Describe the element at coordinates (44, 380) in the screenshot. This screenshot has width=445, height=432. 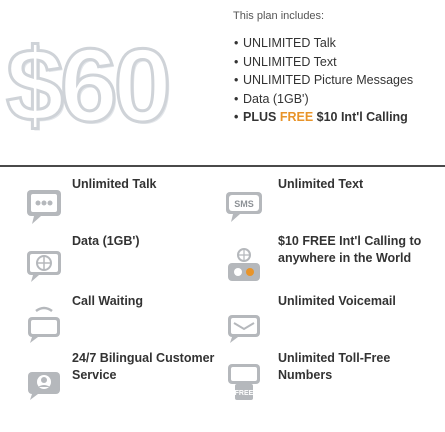
I see `customer-service-icon` at that location.